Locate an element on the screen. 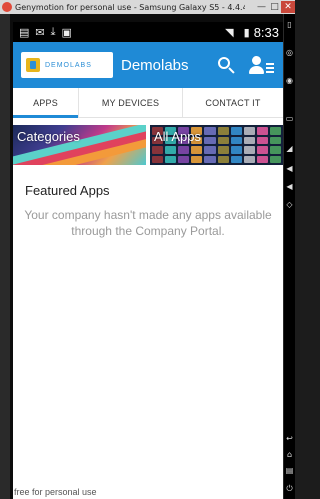  genymotion-logo-icon is located at coordinates (7, 7).